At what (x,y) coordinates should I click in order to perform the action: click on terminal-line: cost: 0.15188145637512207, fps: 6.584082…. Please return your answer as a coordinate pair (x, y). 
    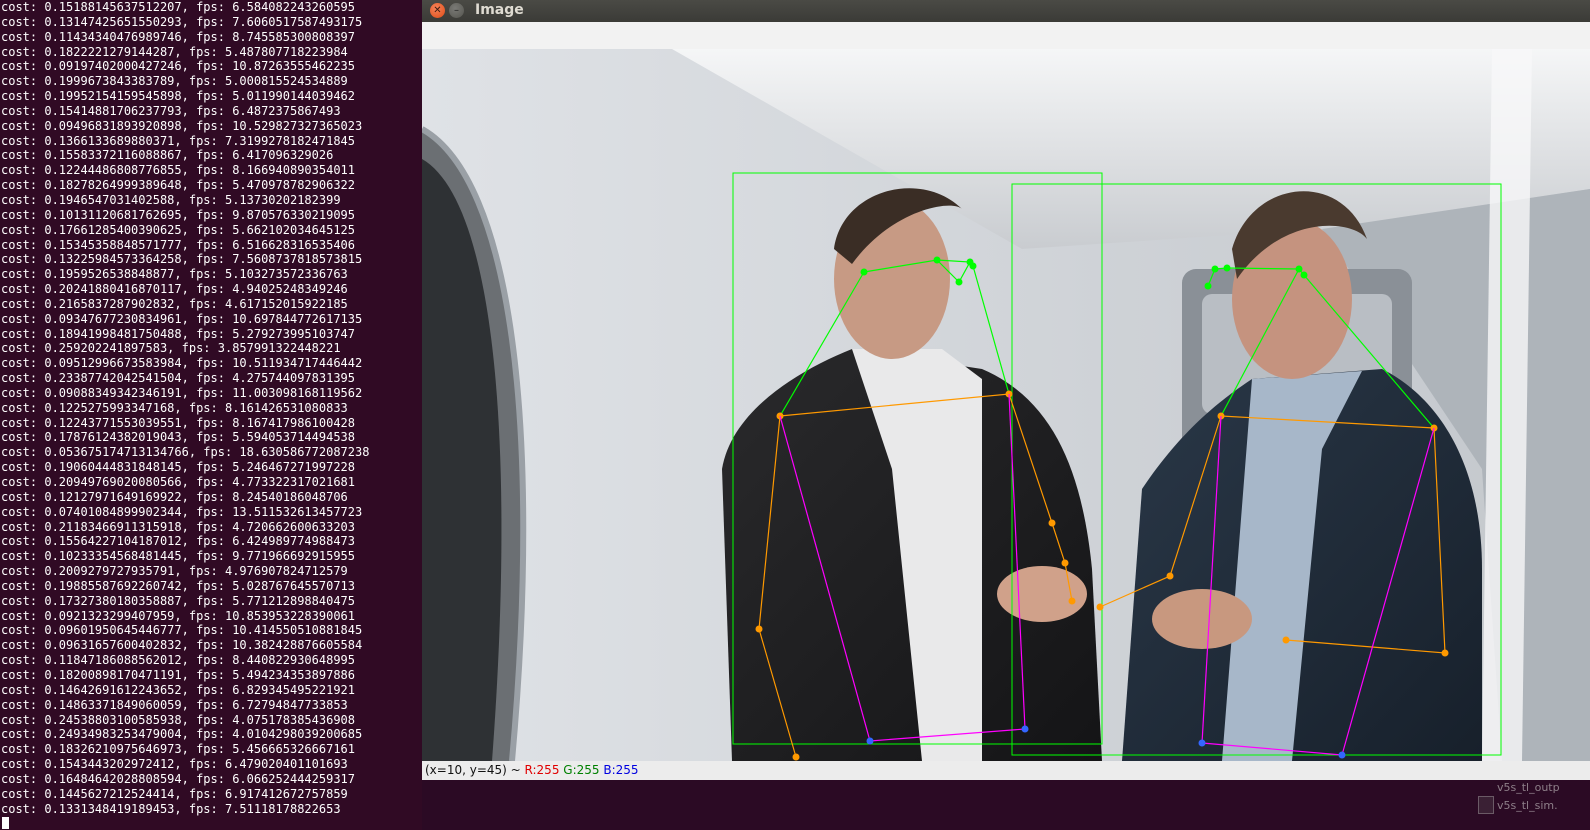
    Looking at the image, I should click on (178, 7).